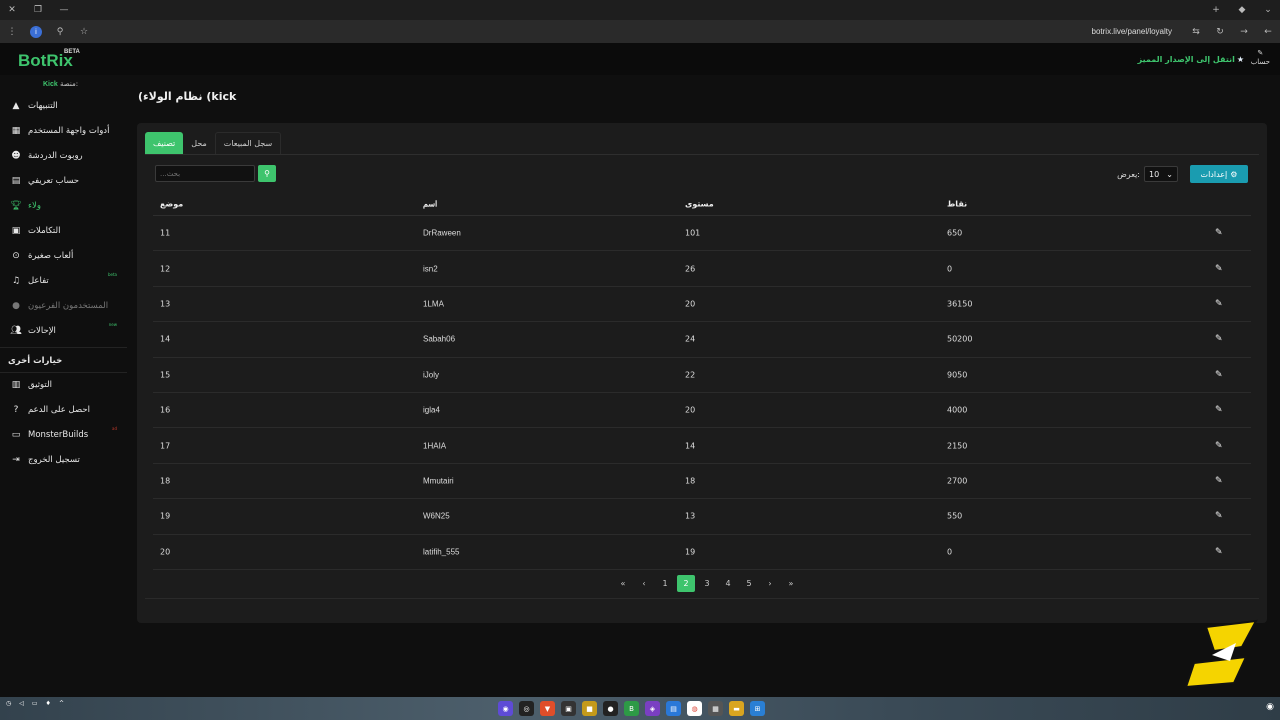 This screenshot has height=720, width=1280. I want to click on page-4: 4, so click(728, 583).